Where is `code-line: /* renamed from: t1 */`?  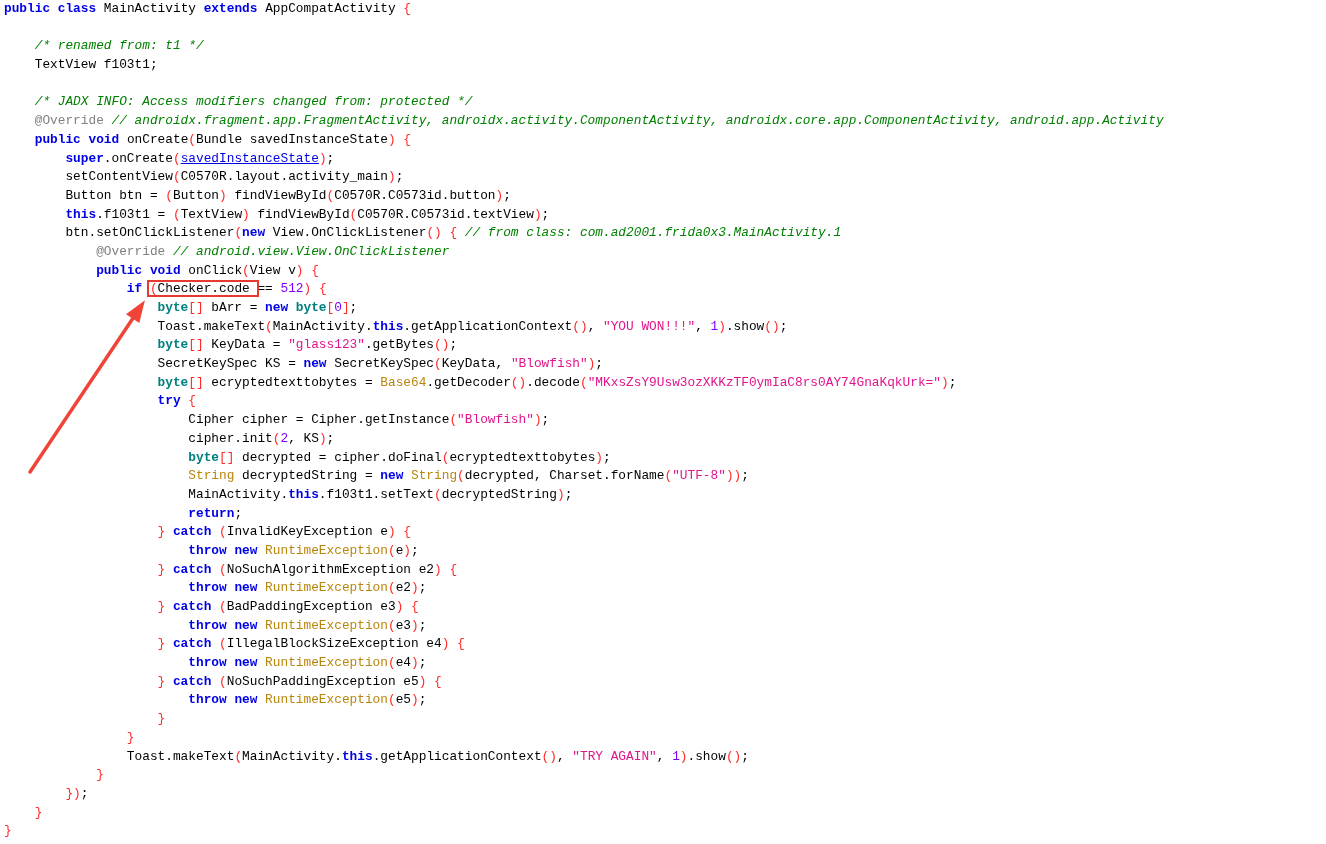
code-line: /* renamed from: t1 */ is located at coordinates (119, 46).